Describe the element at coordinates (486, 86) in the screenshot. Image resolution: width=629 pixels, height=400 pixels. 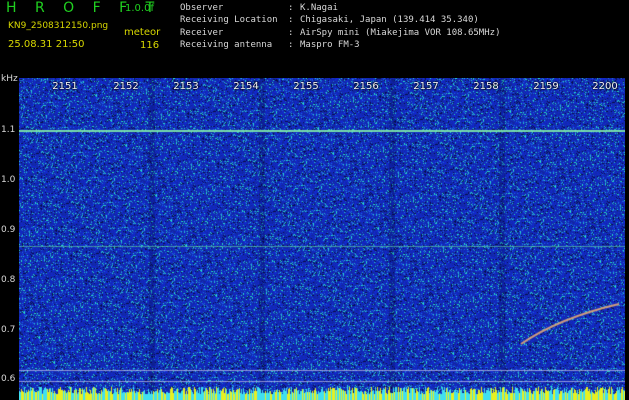
I see `x-tick-label: 2158` at that location.